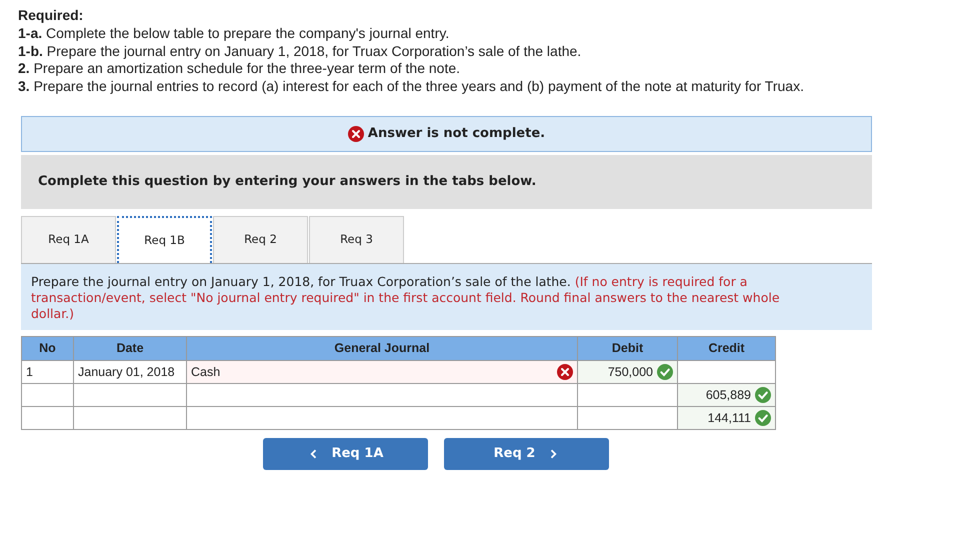  I want to click on table-cell: 605,889, so click(727, 394).